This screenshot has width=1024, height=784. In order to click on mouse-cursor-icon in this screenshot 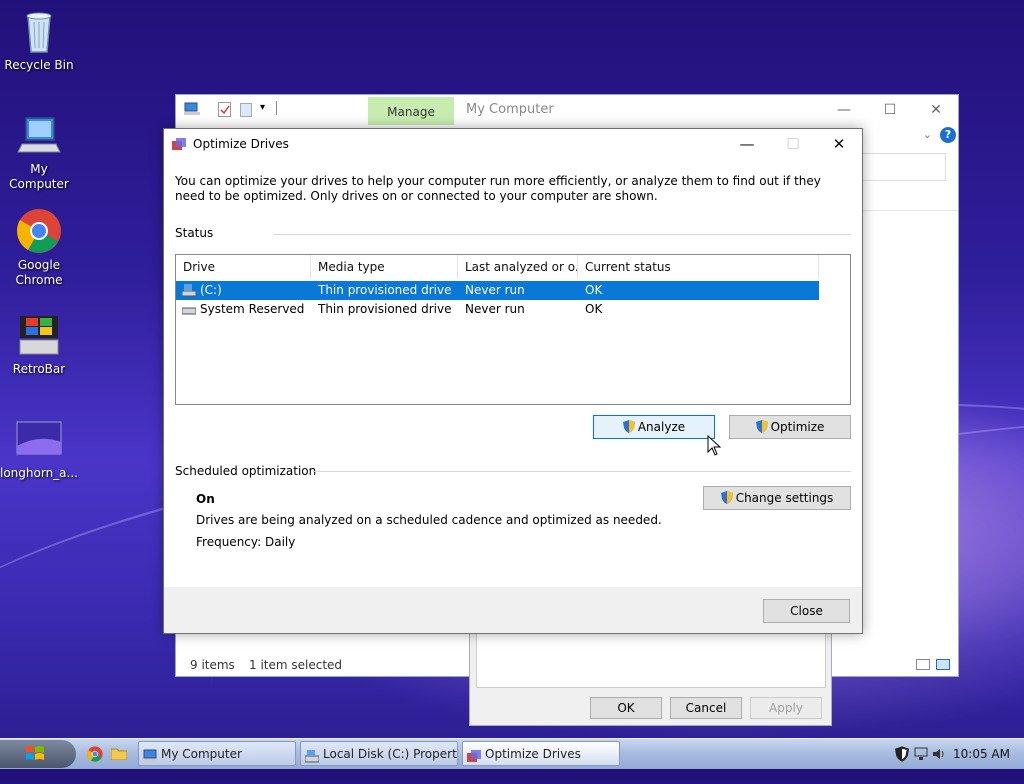, I will do `click(714, 445)`.